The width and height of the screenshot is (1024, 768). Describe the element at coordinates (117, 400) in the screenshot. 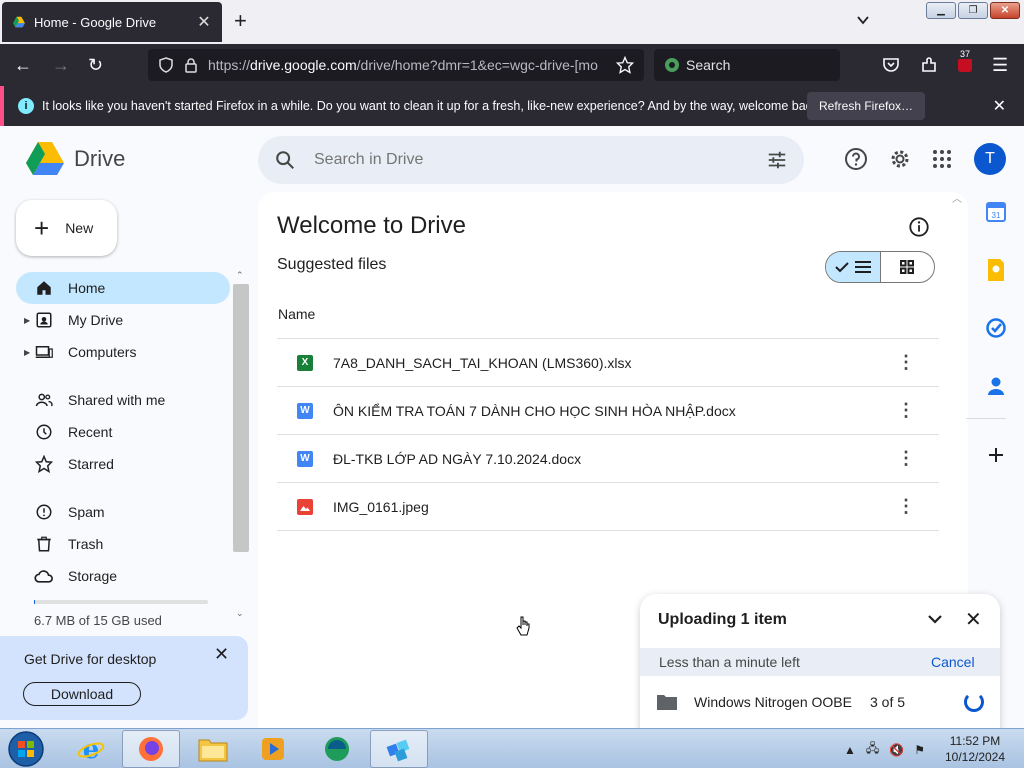

I see `sidebar-item-label: Shared with me` at that location.